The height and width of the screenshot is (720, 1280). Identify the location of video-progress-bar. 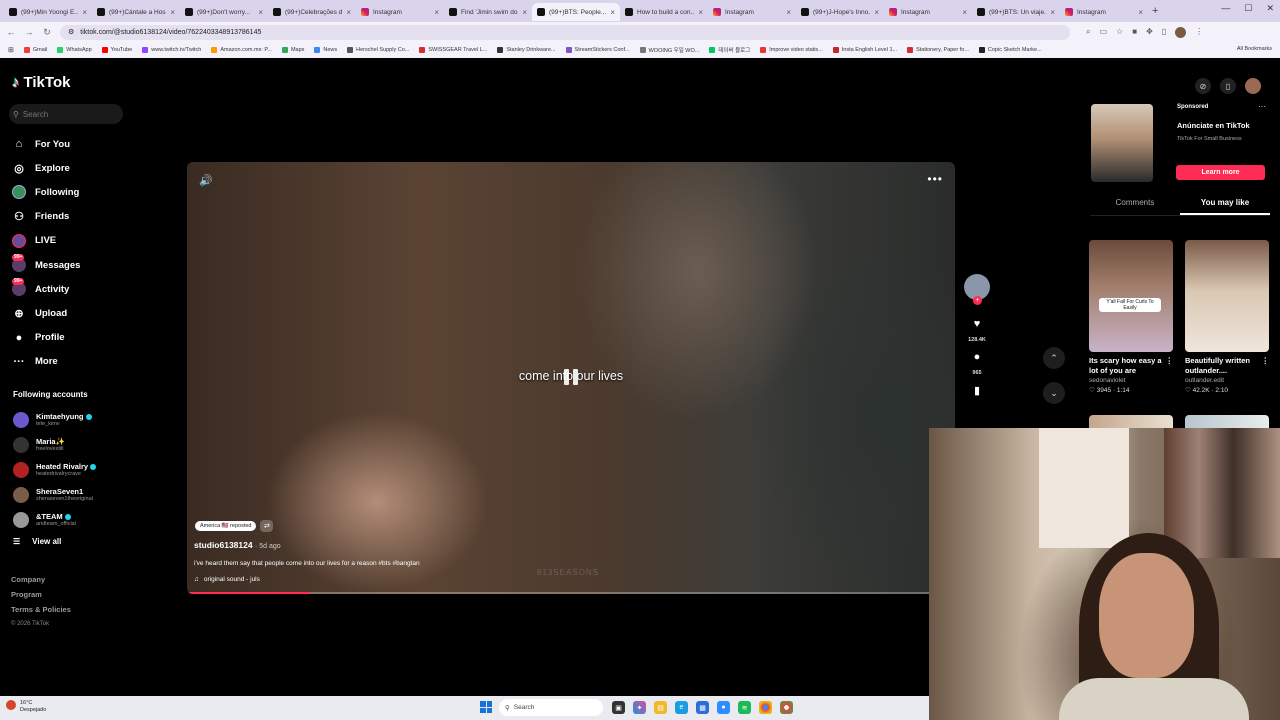
(571, 593).